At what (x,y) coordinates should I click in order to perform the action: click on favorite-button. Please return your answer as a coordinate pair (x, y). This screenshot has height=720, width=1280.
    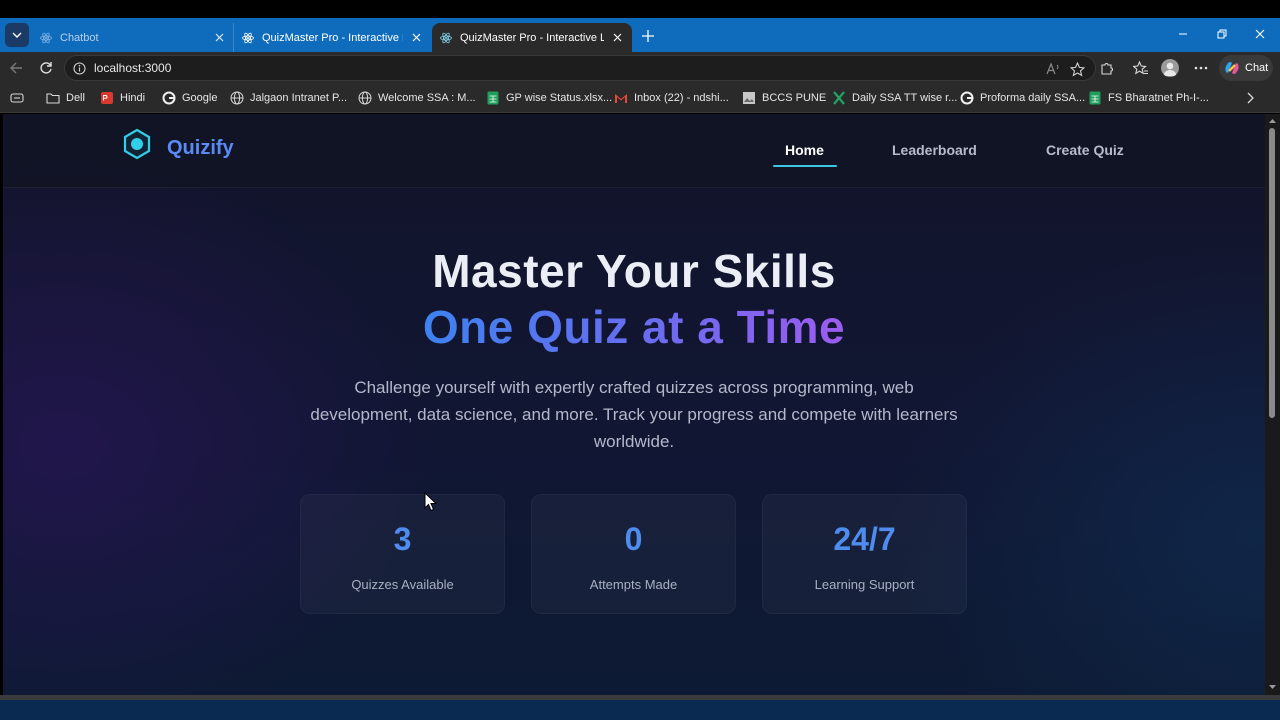
    Looking at the image, I should click on (1077, 69).